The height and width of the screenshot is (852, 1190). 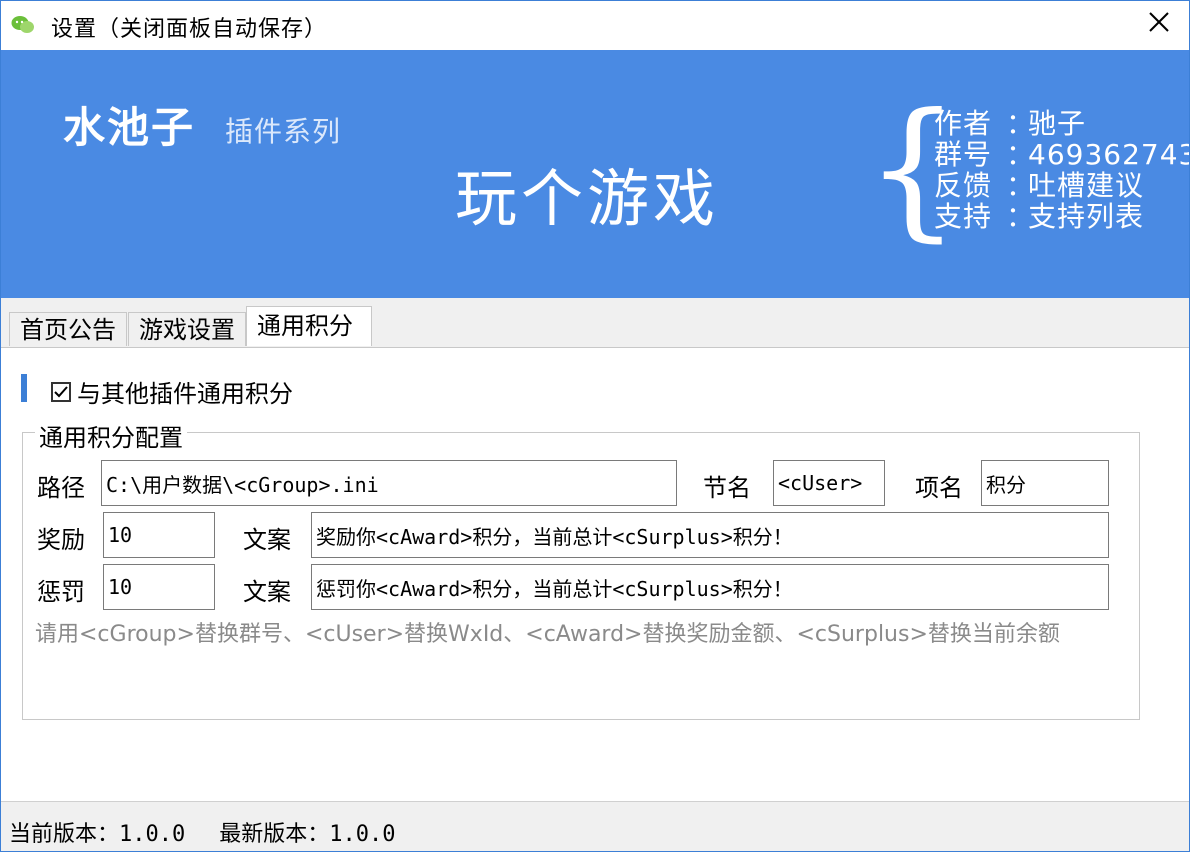 I want to click on accent-bar, so click(x=24, y=388).